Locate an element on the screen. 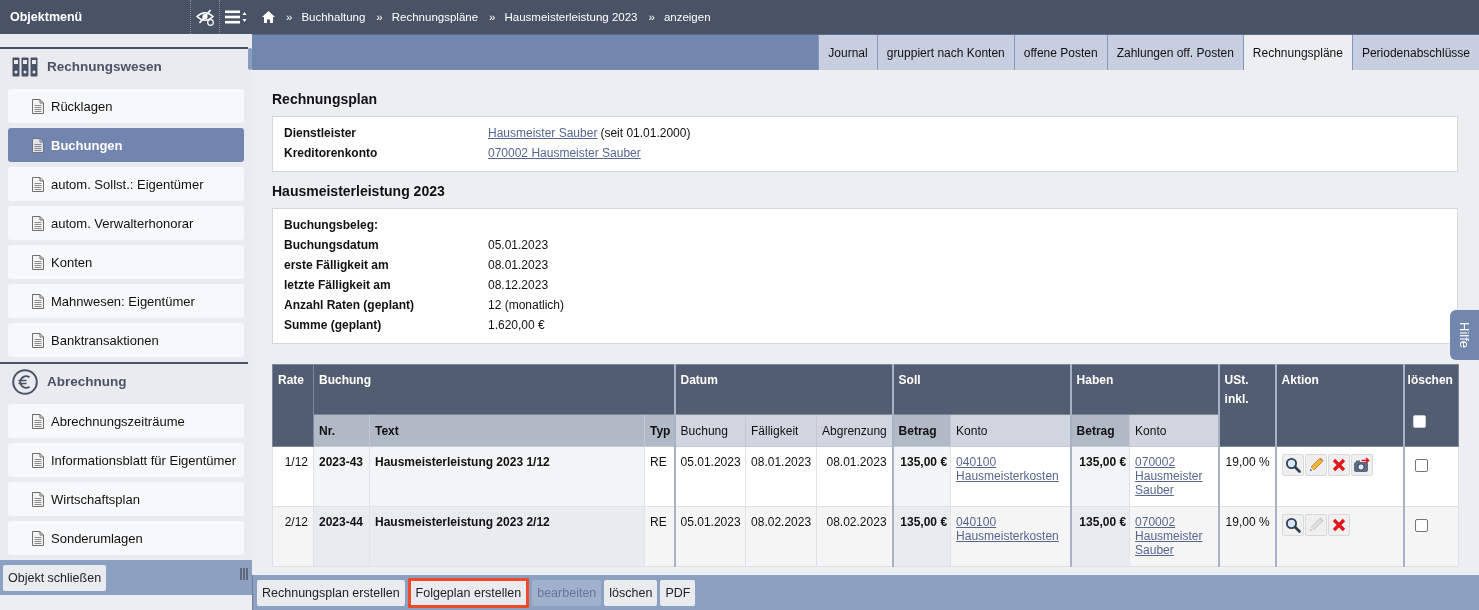  table-cell: Hausmeisterleistung 2023 2/12 is located at coordinates (507, 536).